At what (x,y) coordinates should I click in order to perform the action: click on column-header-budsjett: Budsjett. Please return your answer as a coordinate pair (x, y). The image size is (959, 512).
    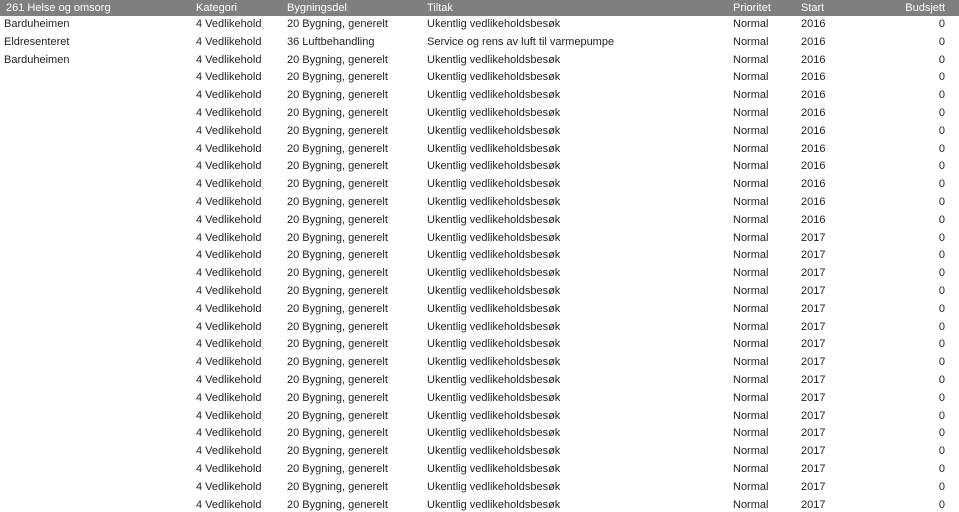
    Looking at the image, I should click on (910, 8).